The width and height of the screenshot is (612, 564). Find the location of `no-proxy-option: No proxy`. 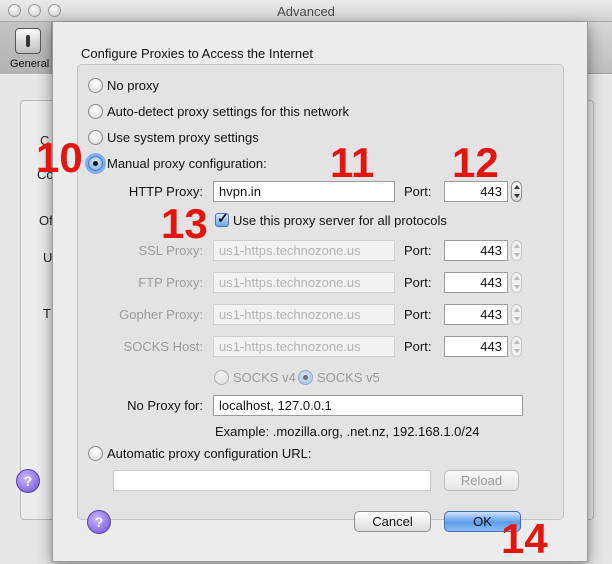

no-proxy-option: No proxy is located at coordinates (123, 85).